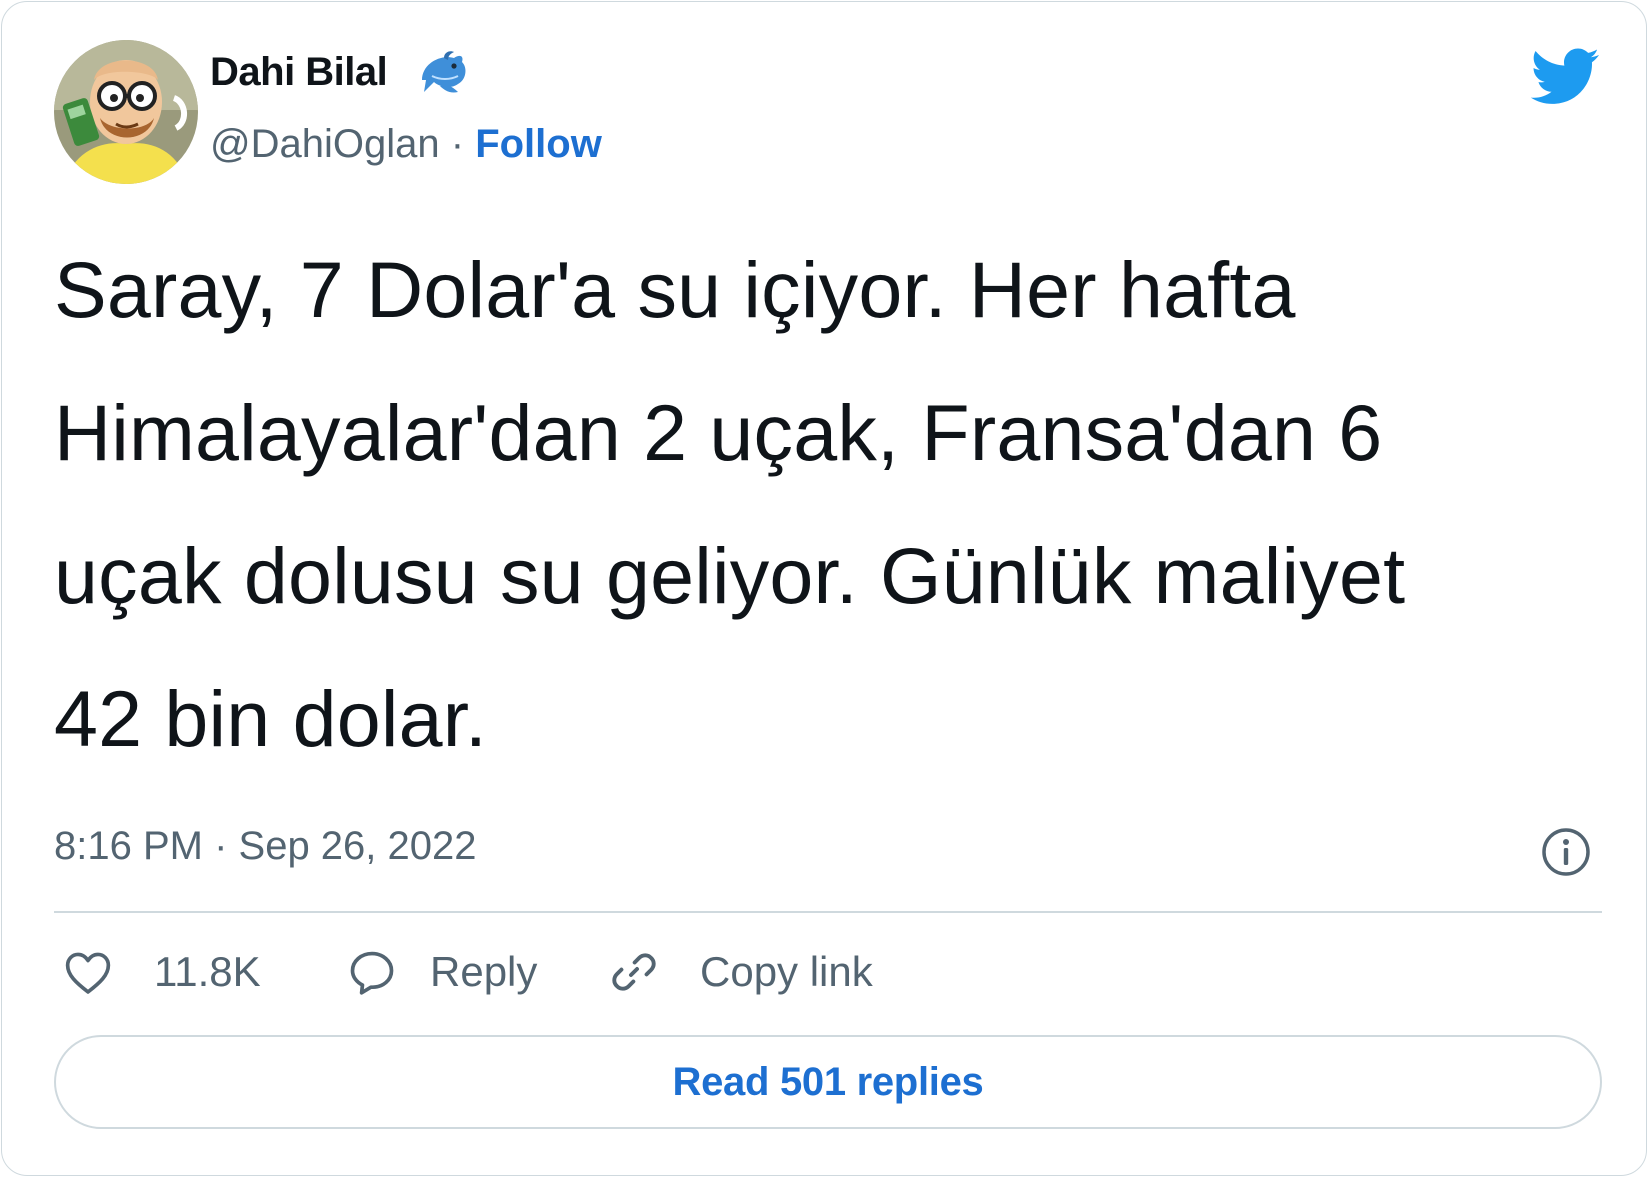 This screenshot has width=1650, height=1179. I want to click on follow-button: Follow, so click(538, 144).